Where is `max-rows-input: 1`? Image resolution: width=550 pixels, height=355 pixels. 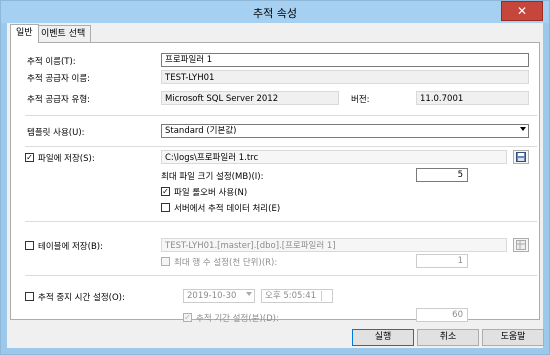
max-rows-input: 1 is located at coordinates (442, 261).